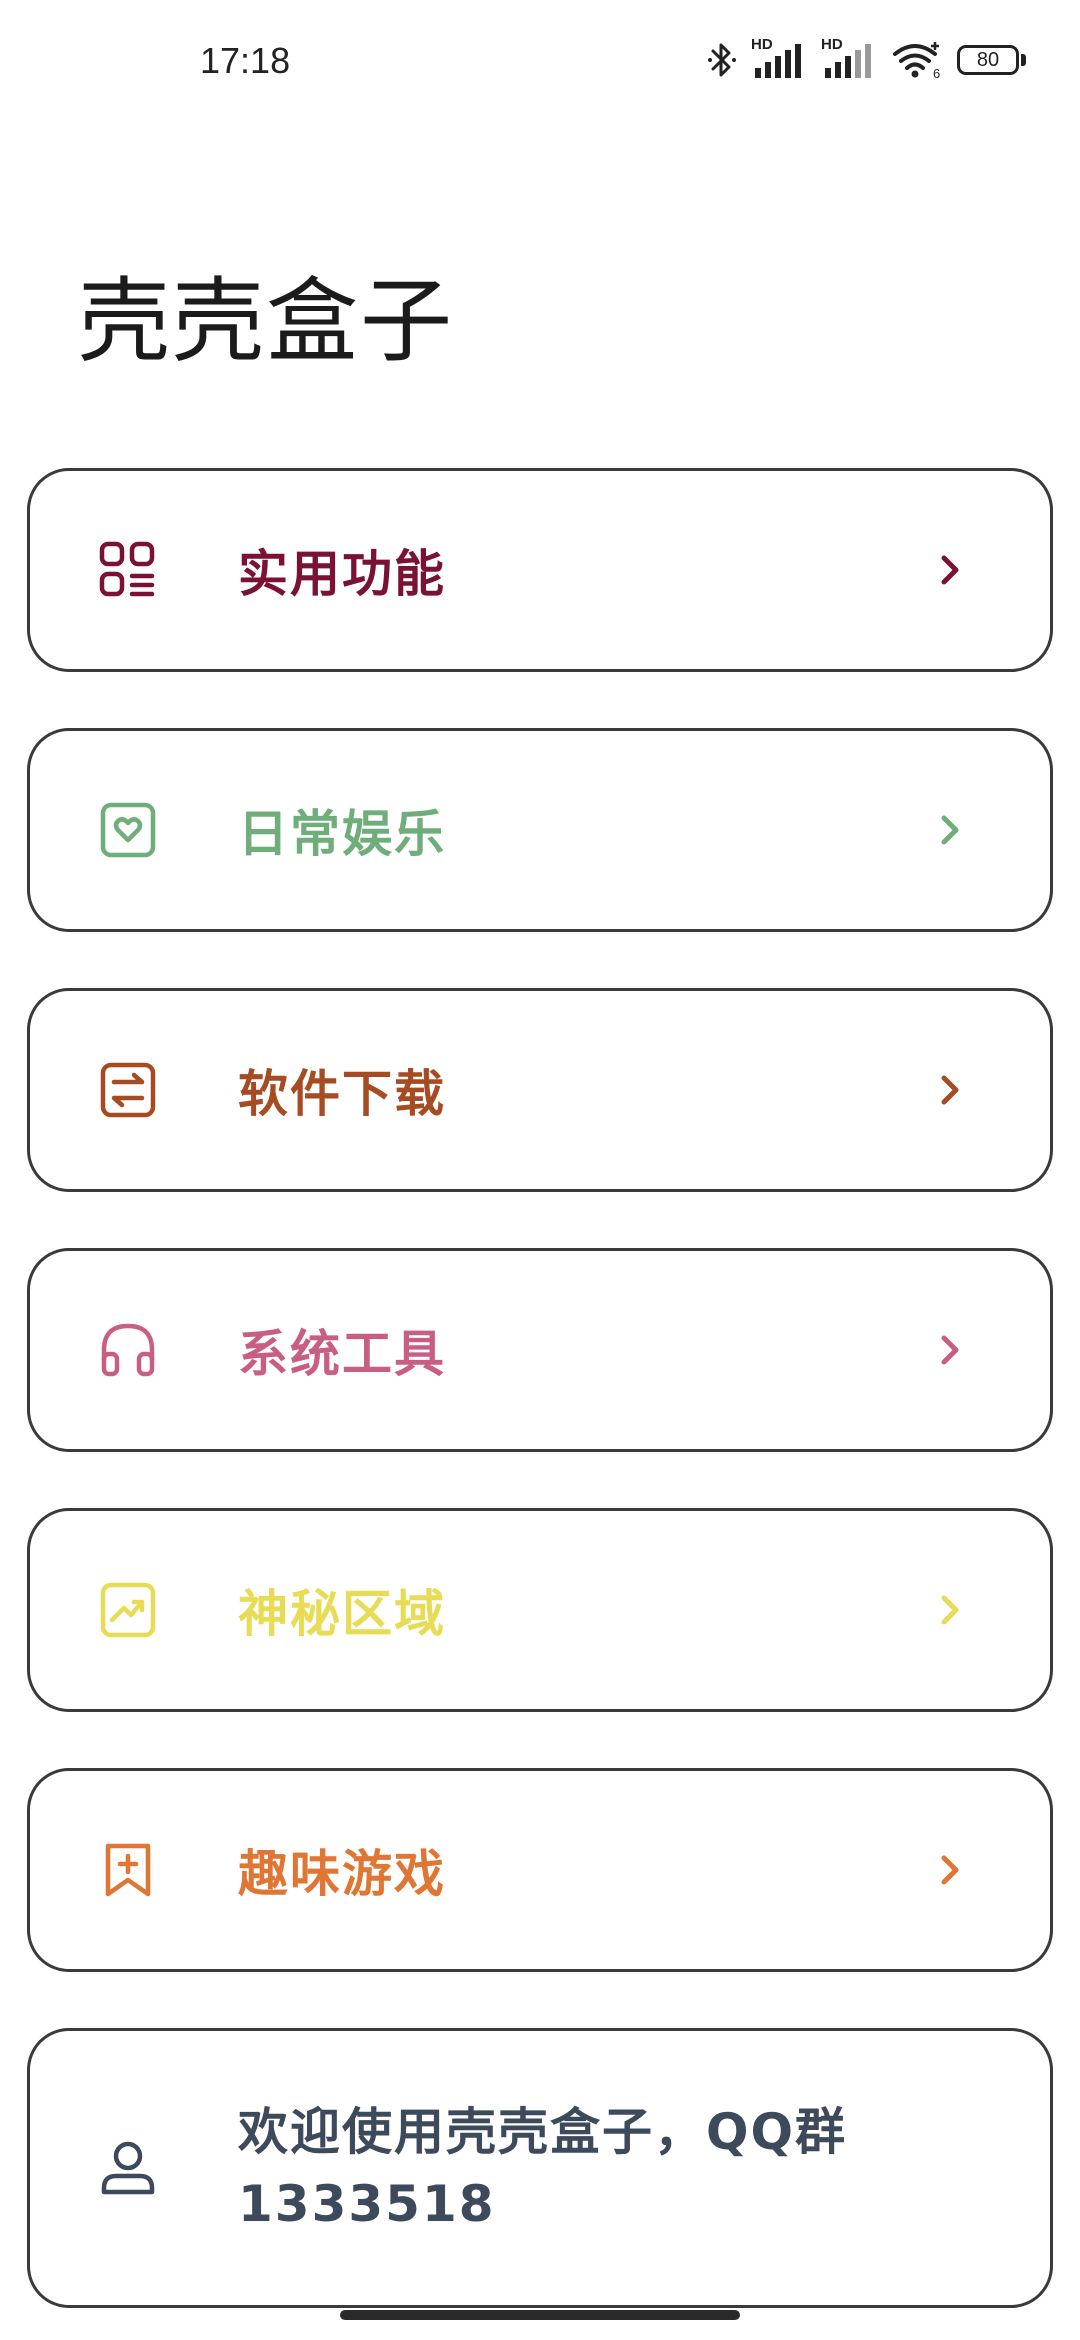  What do you see at coordinates (540, 830) in the screenshot?
I see `menu-item-daily-entertainment: 日常娱乐` at bounding box center [540, 830].